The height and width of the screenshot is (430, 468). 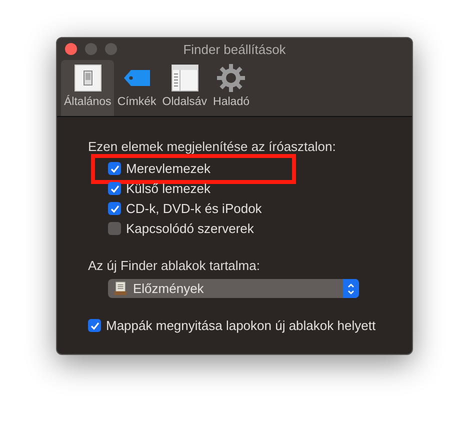 I want to click on sidebar-window-icon, so click(x=185, y=78).